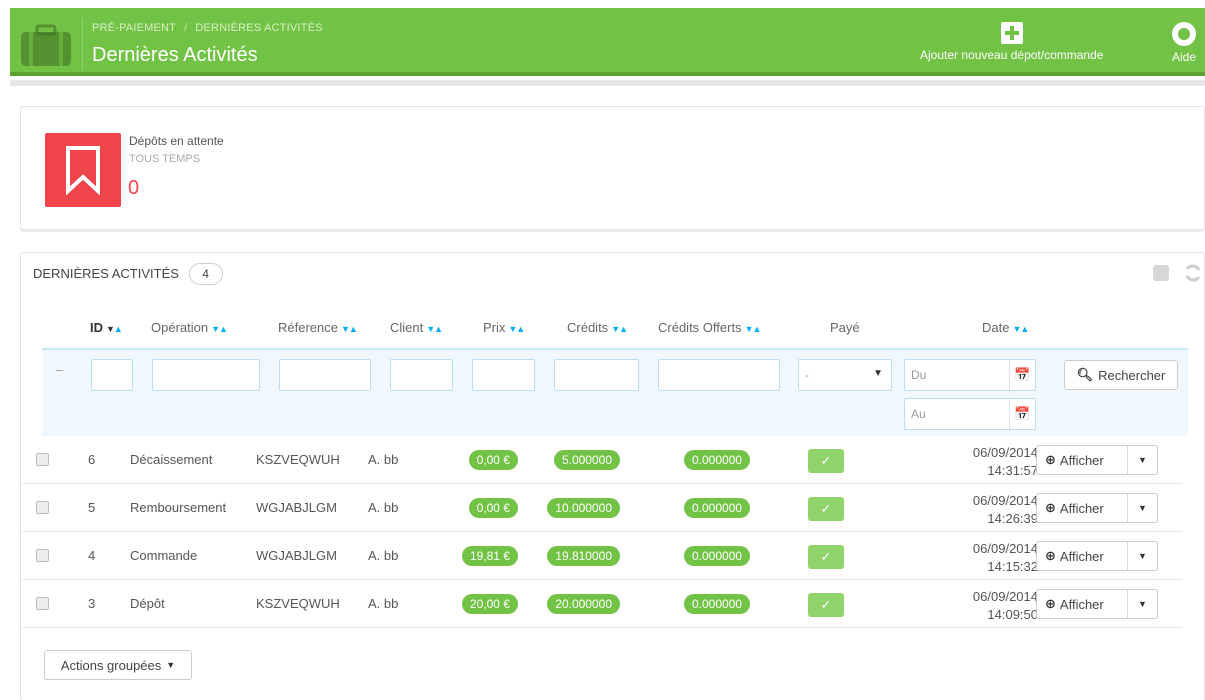 This screenshot has height=700, width=1205. I want to click on col-client: Client ▼▲, so click(416, 327).